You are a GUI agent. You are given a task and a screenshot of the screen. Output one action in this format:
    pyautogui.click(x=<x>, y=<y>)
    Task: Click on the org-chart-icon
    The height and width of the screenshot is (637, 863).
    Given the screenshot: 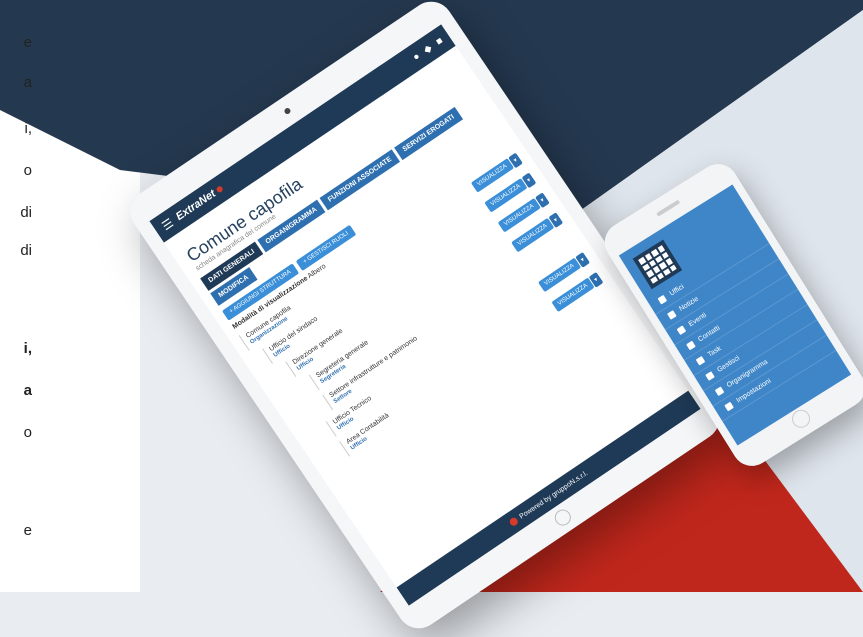 What is the action you would take?
    pyautogui.click(x=719, y=391)
    